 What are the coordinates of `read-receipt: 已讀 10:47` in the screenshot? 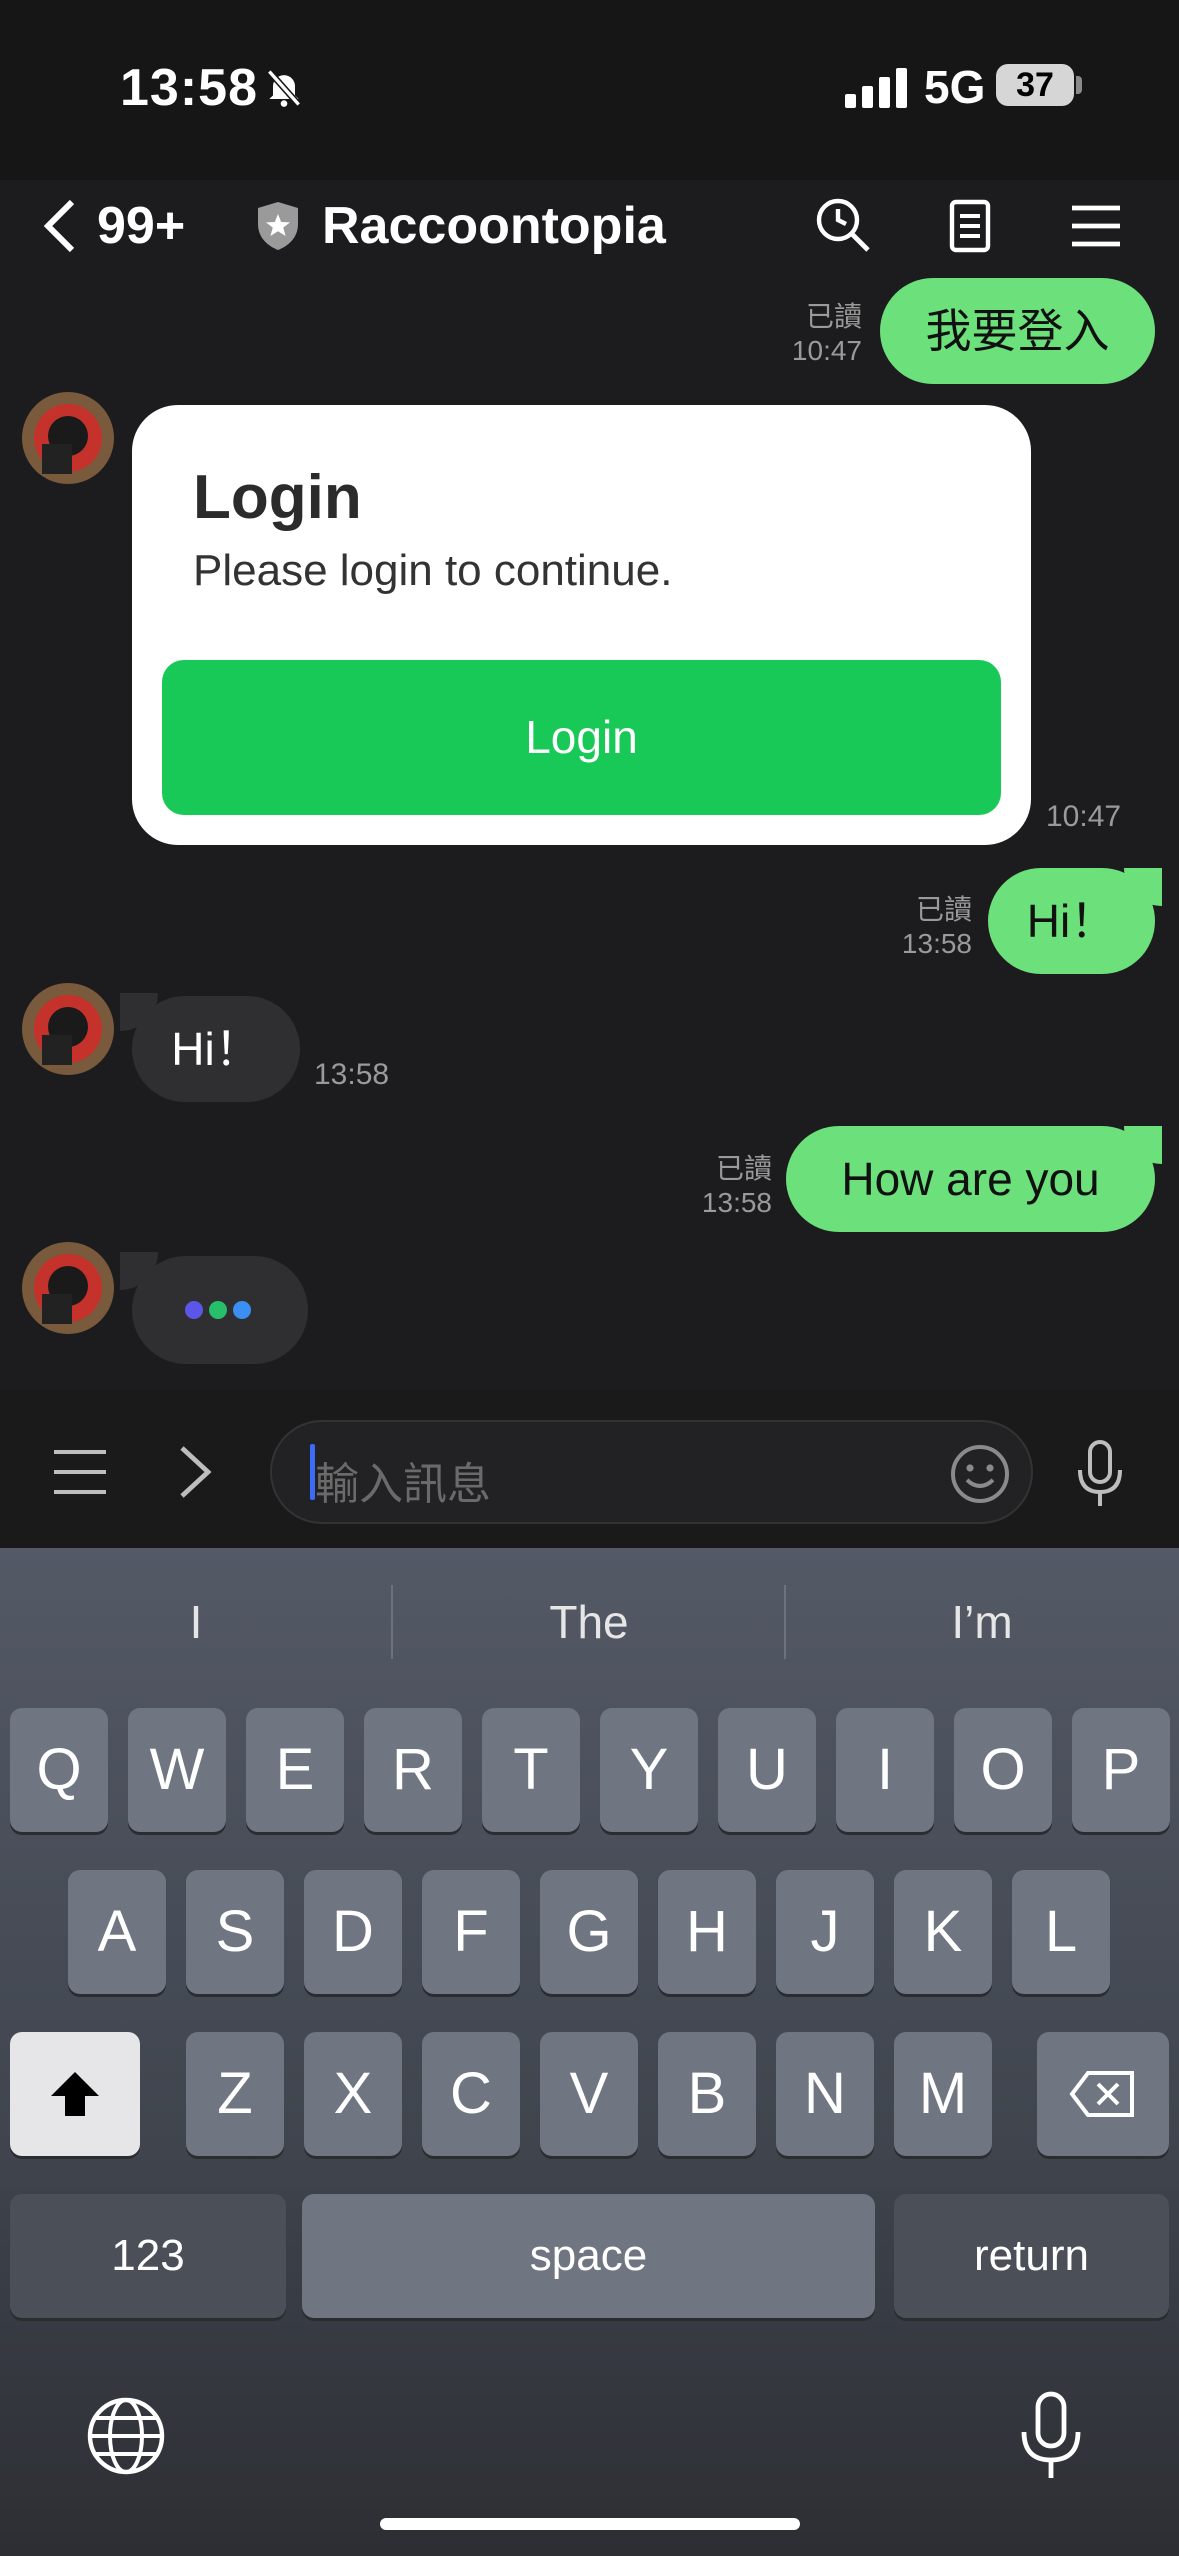 It's located at (826, 333).